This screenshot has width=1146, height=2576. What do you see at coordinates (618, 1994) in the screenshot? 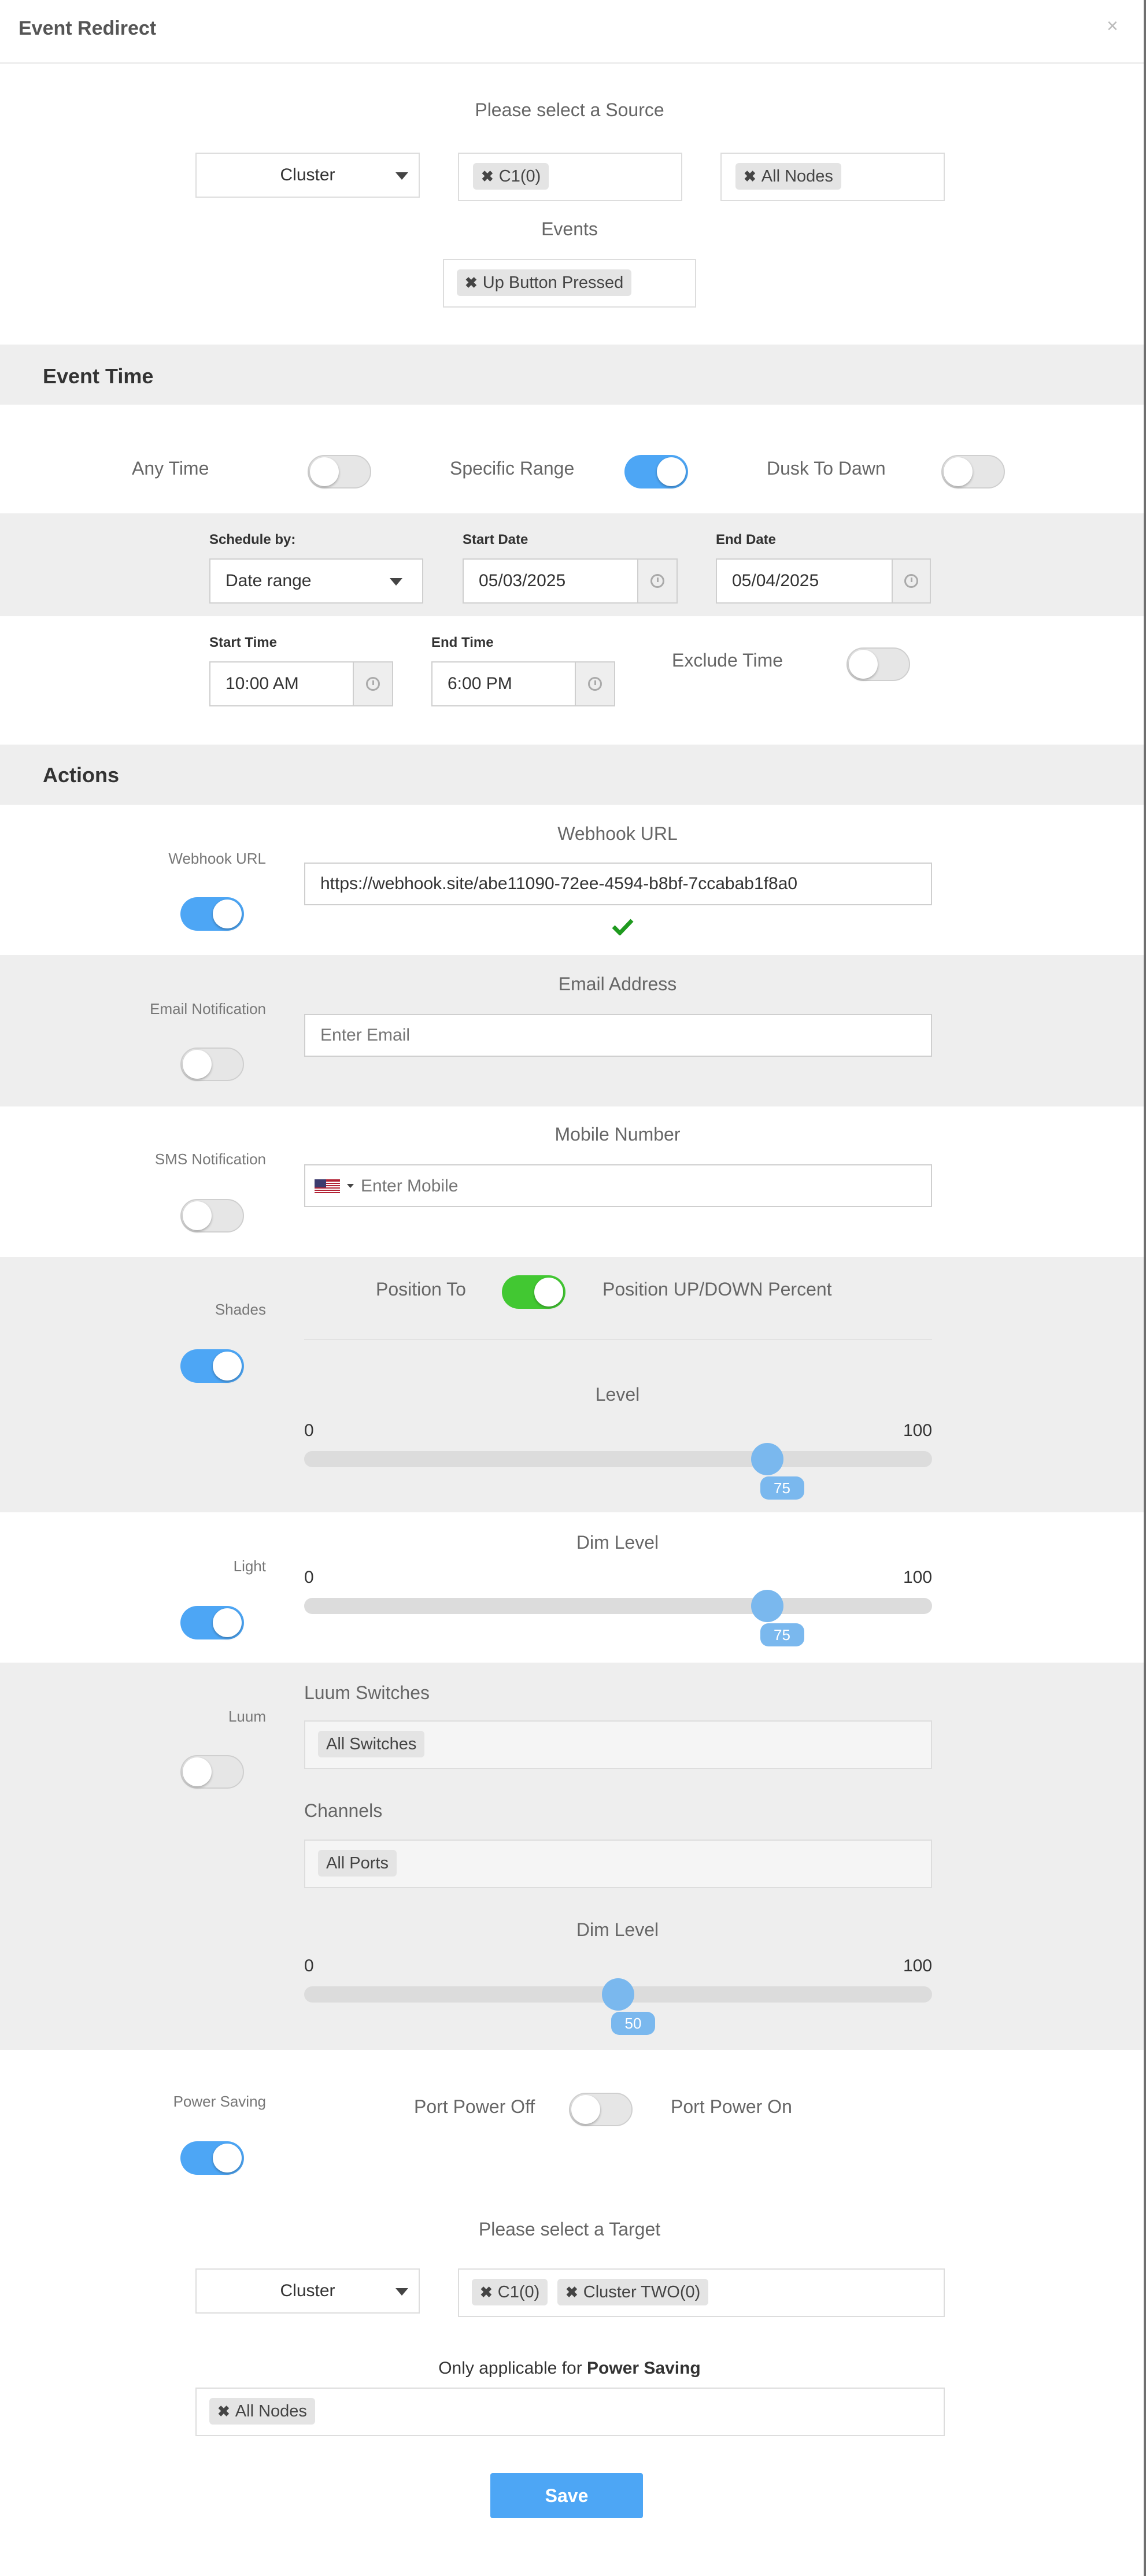
I see `luum-slider-thumb` at bounding box center [618, 1994].